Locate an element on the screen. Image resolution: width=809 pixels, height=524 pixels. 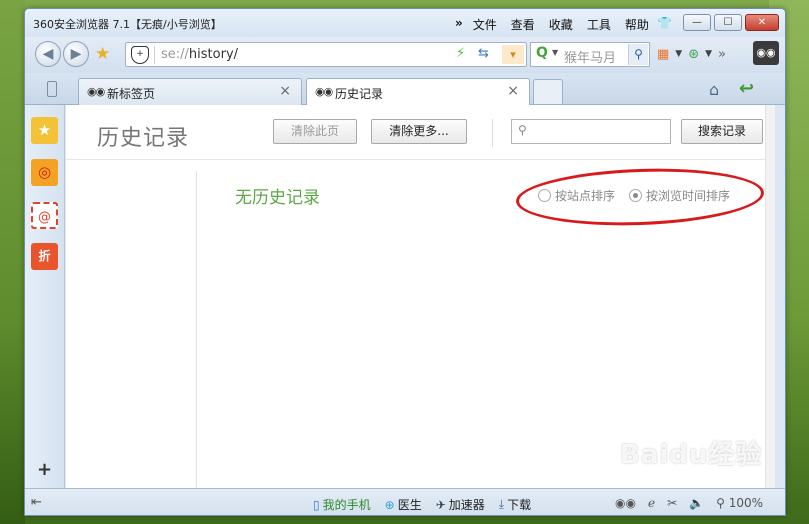
page-scrollbar is located at coordinates (770, 296).